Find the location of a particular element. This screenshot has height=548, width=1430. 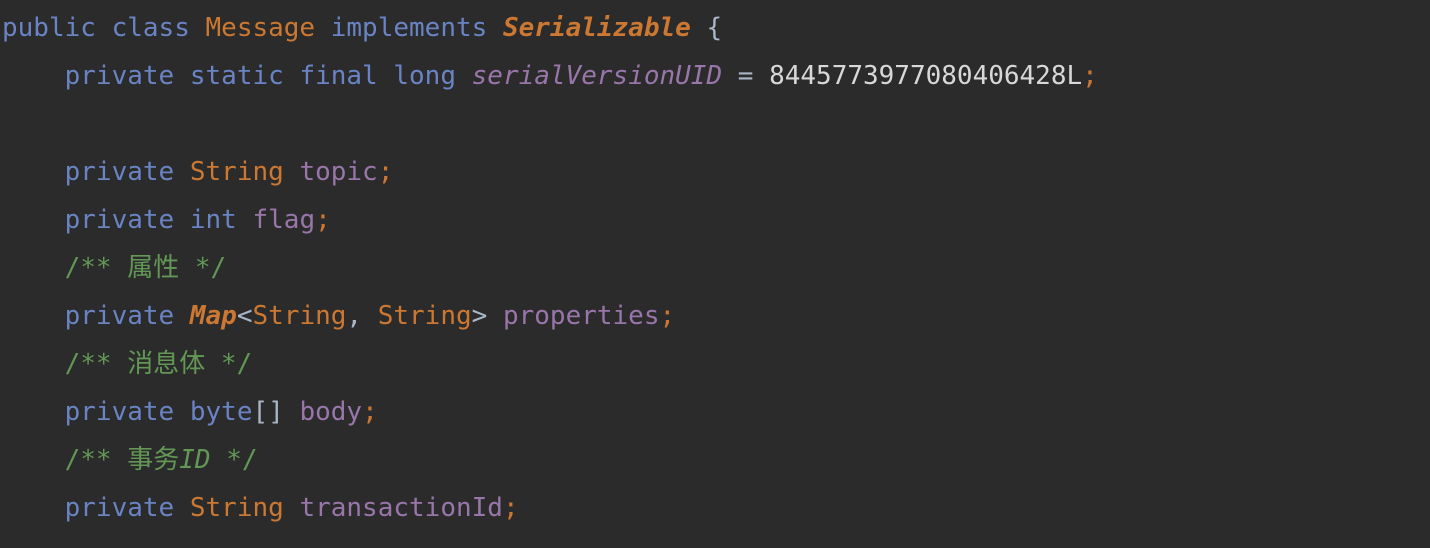

token-field: topic is located at coordinates (338, 172).